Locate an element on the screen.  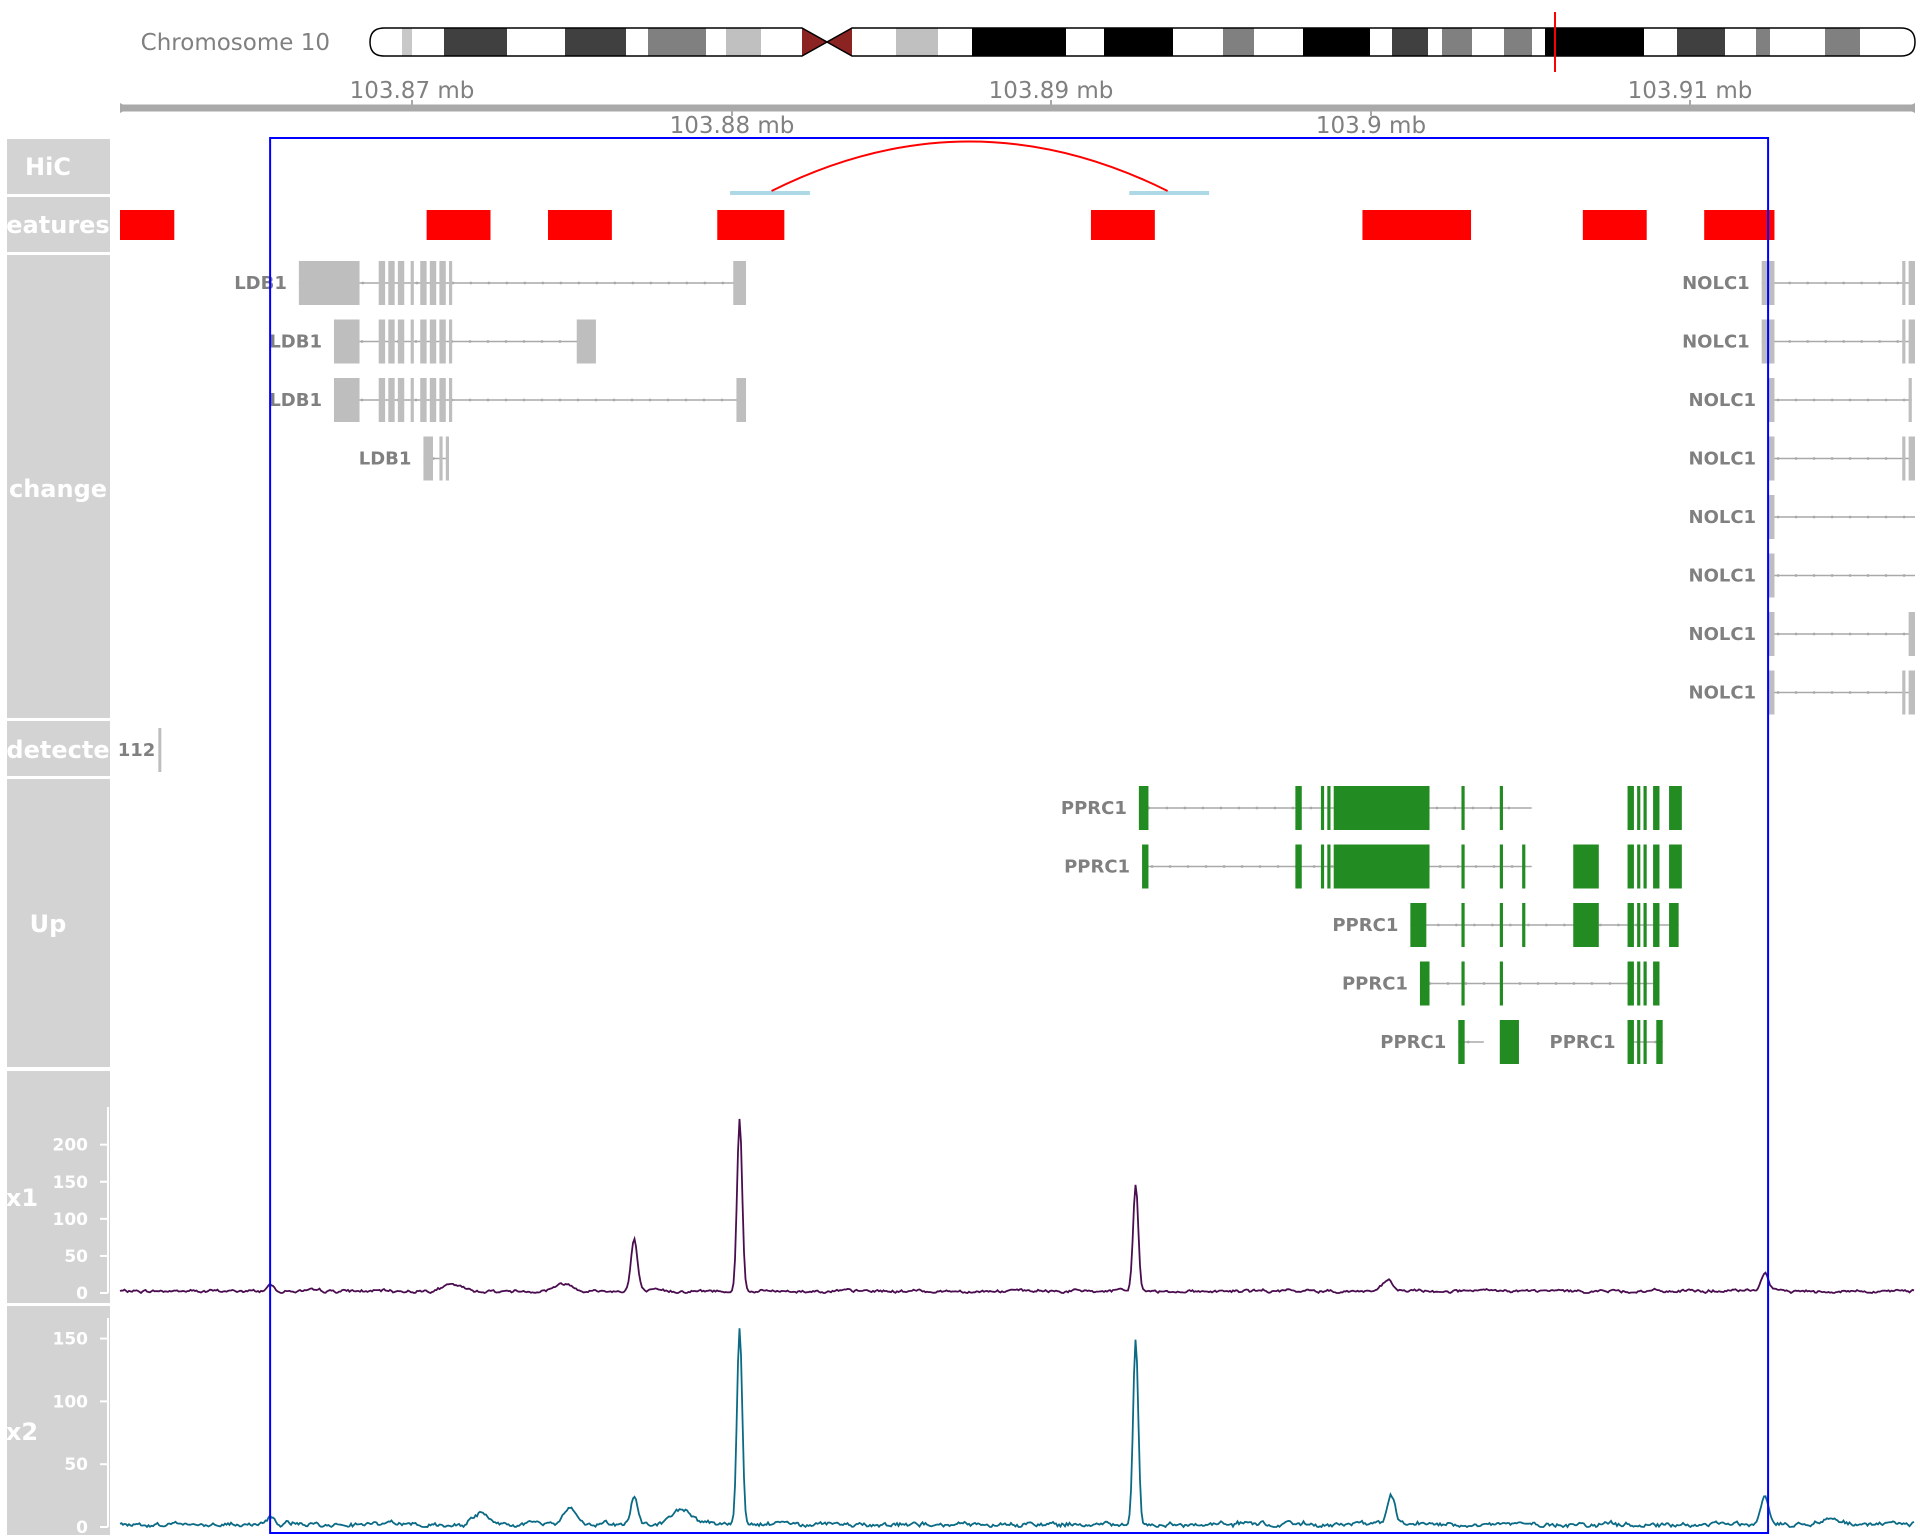
features-track is located at coordinates (947, 225).